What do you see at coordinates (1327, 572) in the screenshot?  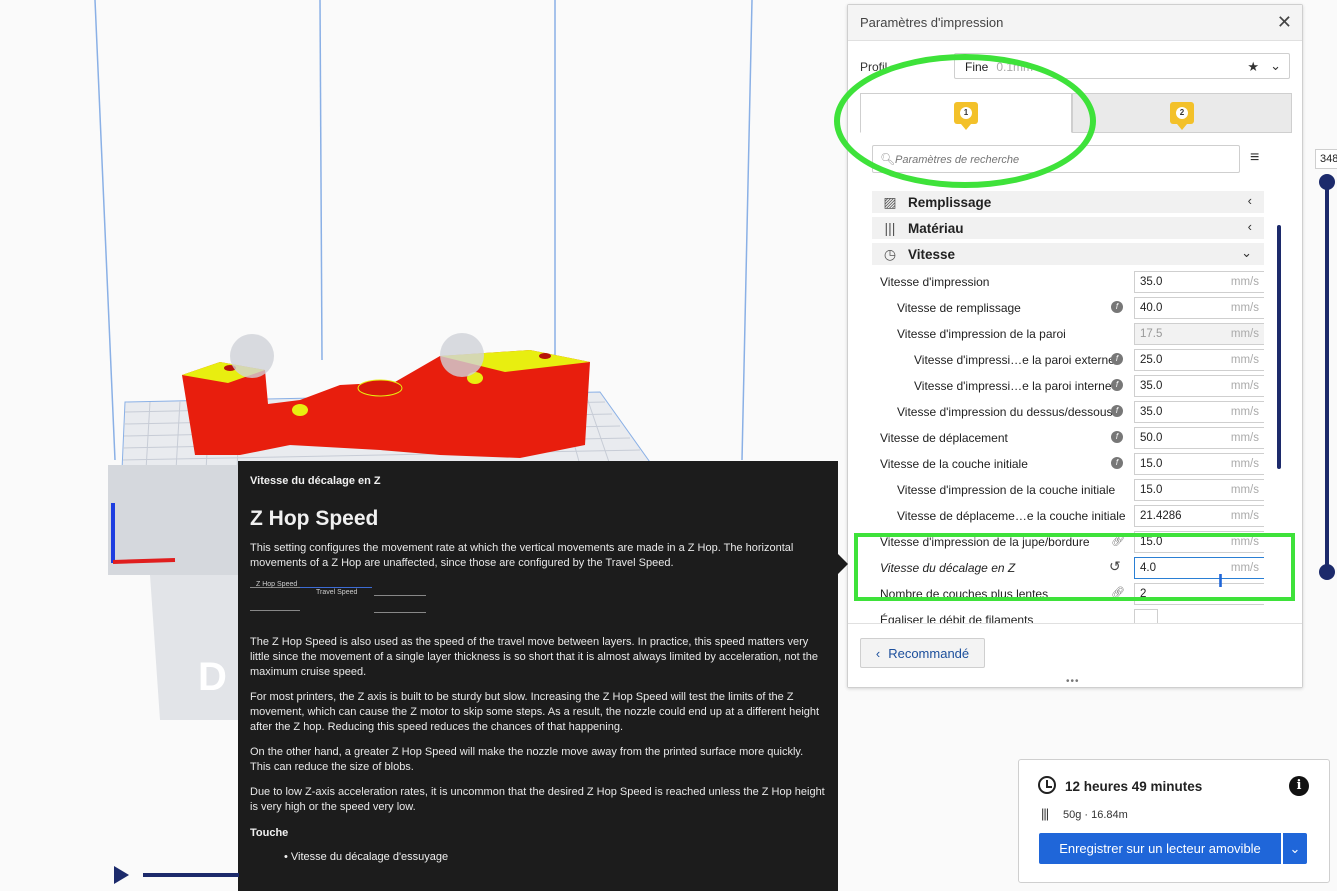 I see `layer-lower-handle` at bounding box center [1327, 572].